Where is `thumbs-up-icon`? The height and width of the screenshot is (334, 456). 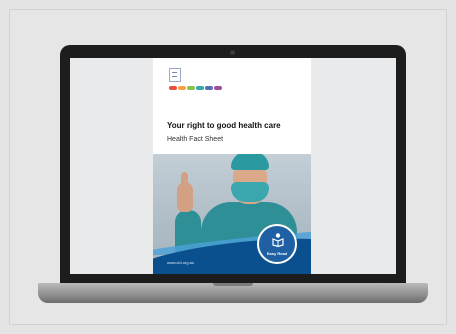
thumbs-up-icon is located at coordinates (185, 192).